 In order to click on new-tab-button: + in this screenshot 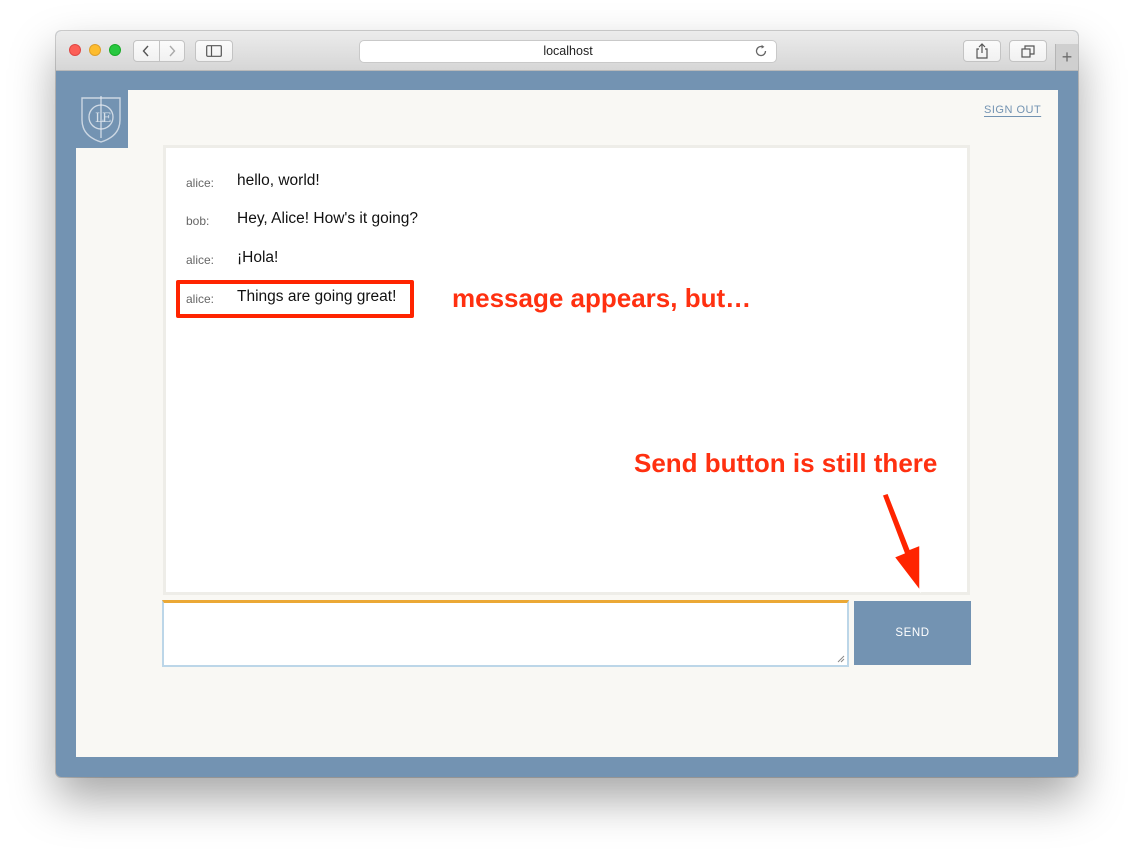, I will do `click(1066, 57)`.